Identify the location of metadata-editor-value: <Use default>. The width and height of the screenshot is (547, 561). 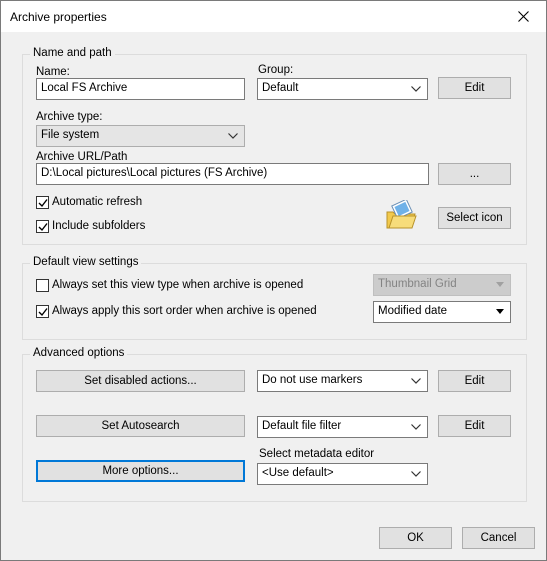
(298, 473).